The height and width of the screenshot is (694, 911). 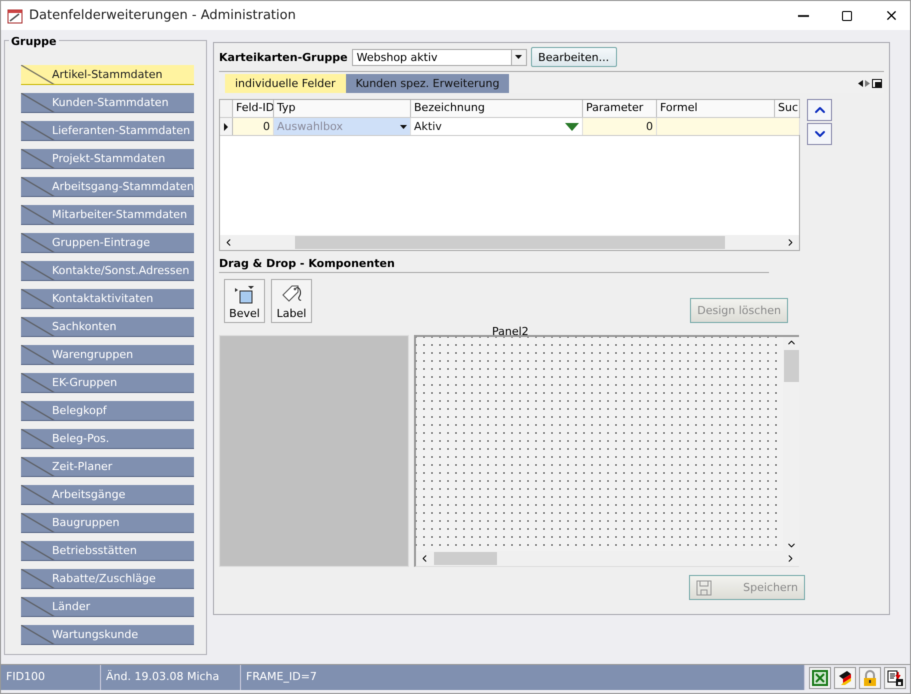 I want to click on group-title: Gruppe, so click(x=33, y=41).